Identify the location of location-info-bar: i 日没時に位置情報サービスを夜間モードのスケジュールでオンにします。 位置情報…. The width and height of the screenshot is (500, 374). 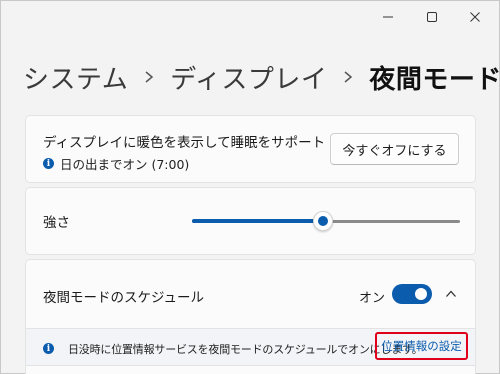
(250, 347).